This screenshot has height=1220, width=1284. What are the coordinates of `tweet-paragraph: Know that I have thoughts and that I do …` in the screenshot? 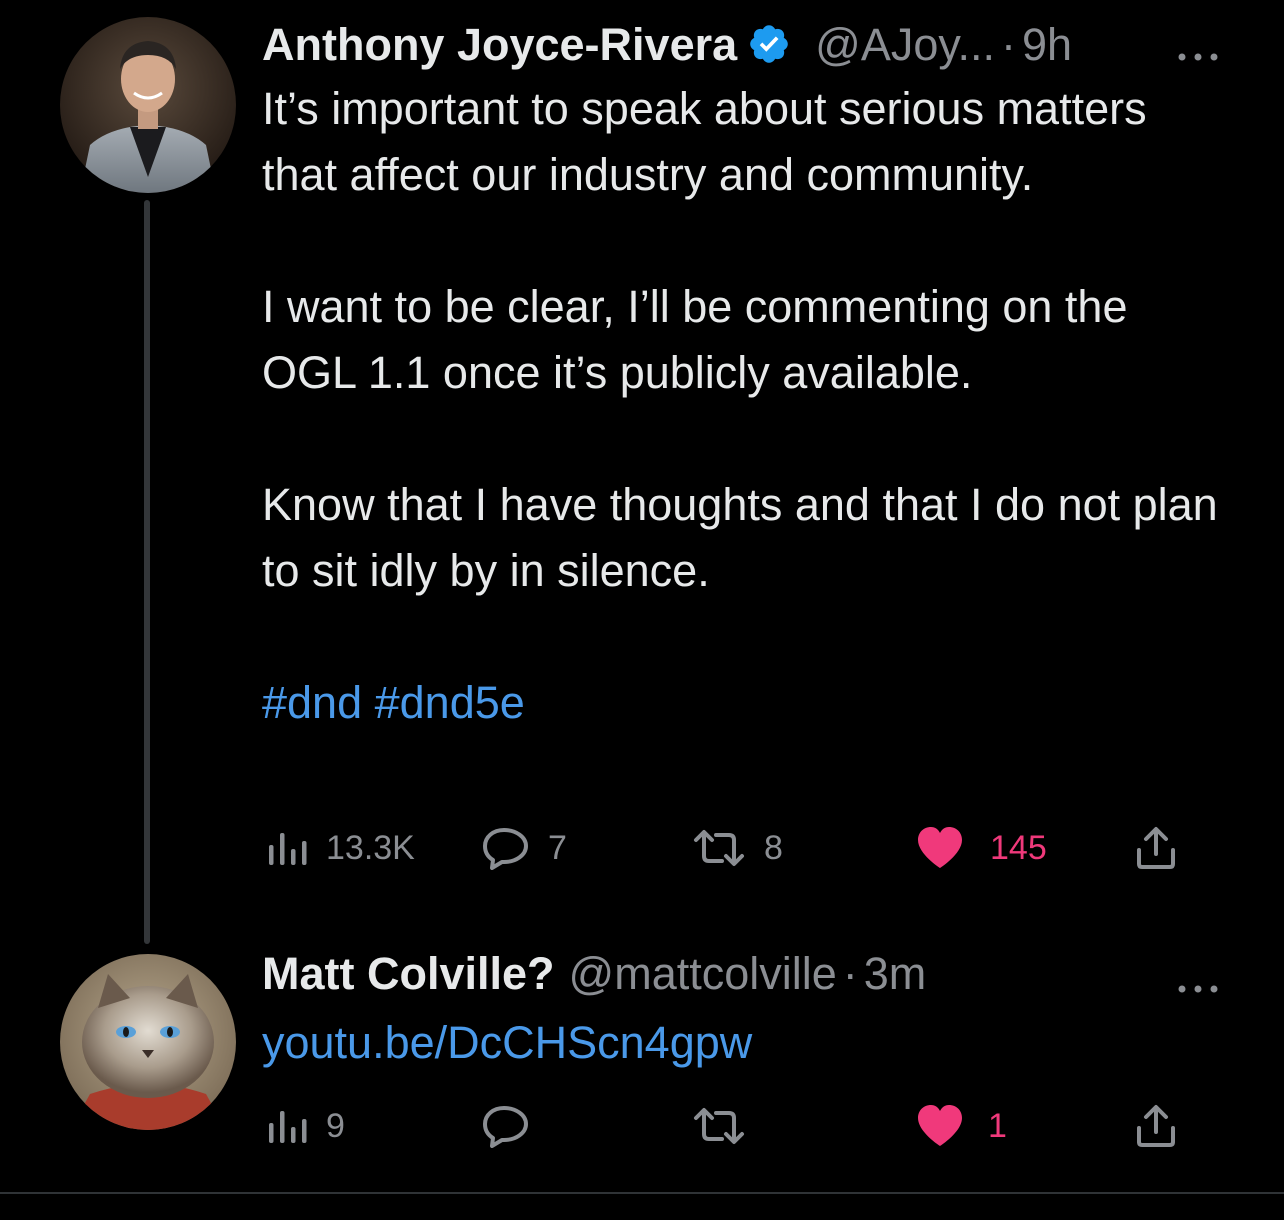 It's located at (740, 537).